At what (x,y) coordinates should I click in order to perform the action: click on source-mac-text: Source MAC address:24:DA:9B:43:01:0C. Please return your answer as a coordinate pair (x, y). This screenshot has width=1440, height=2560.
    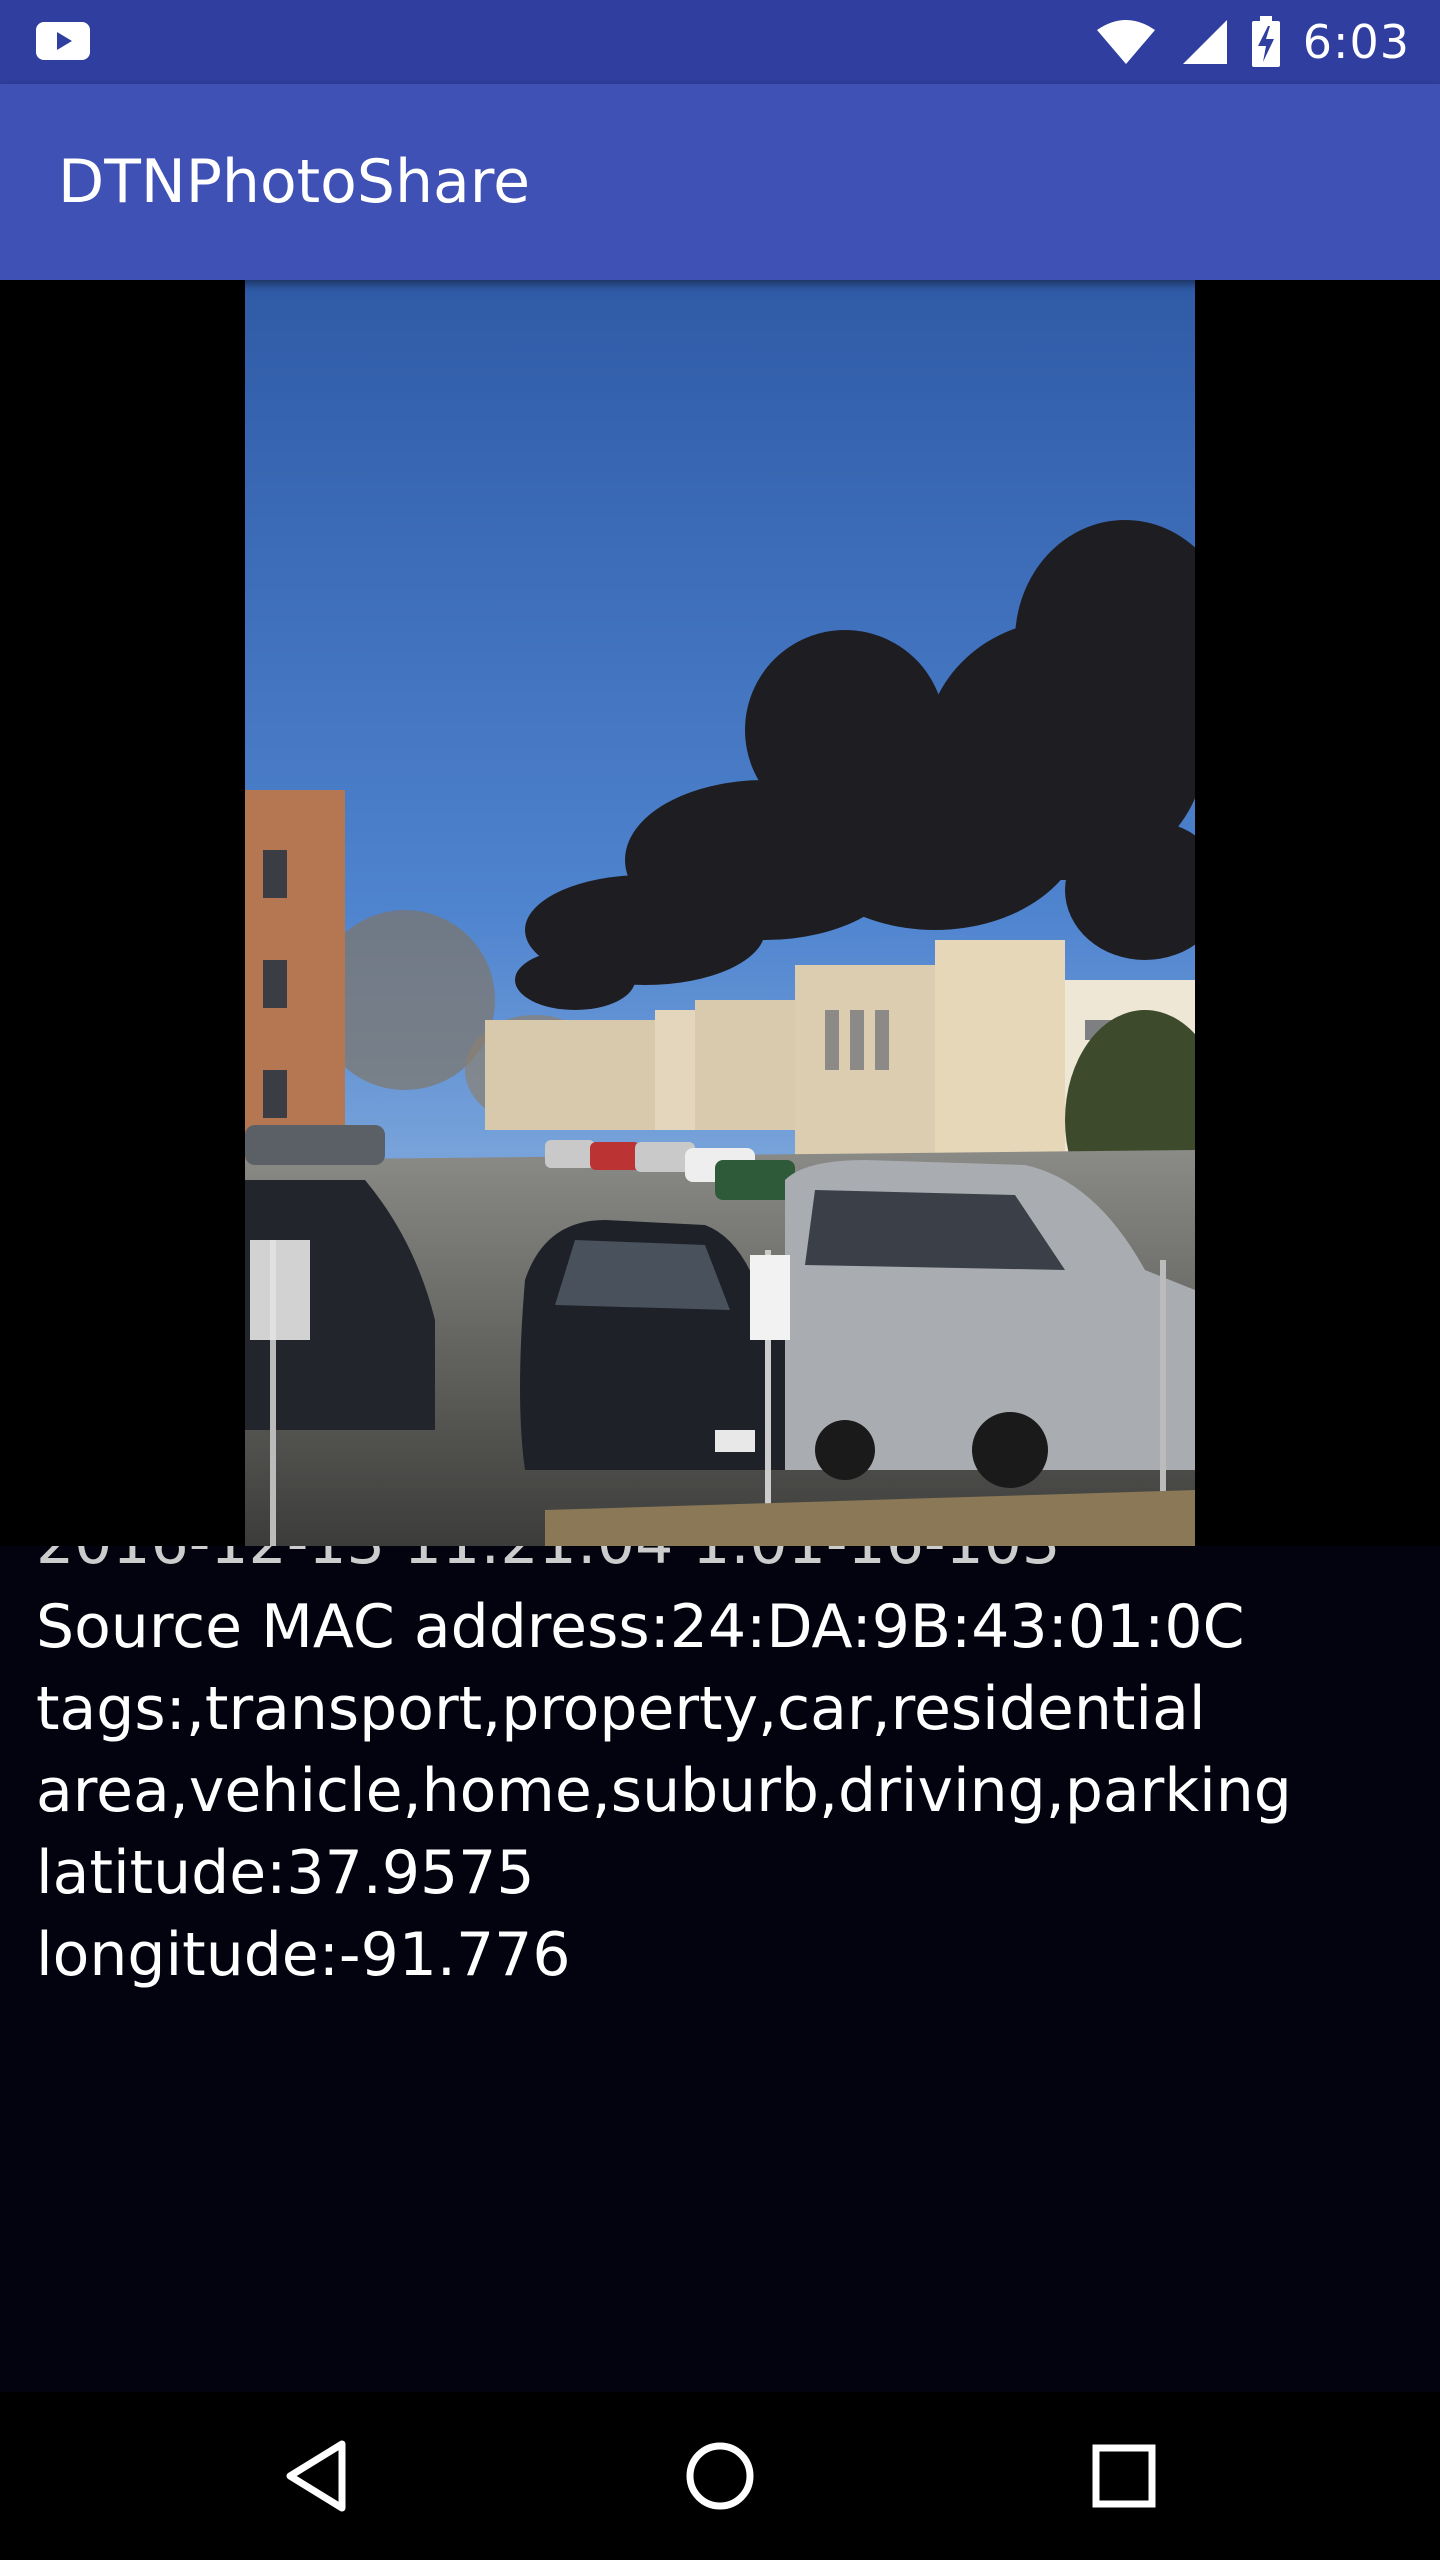
    Looking at the image, I should click on (640, 1627).